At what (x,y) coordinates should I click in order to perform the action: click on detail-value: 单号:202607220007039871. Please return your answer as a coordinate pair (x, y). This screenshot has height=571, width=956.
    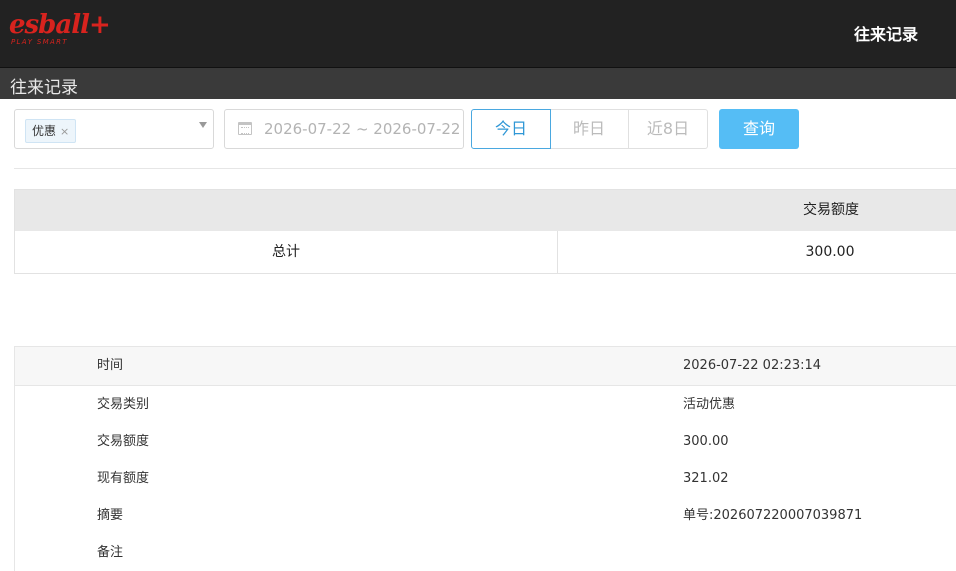
    Looking at the image, I should click on (773, 515).